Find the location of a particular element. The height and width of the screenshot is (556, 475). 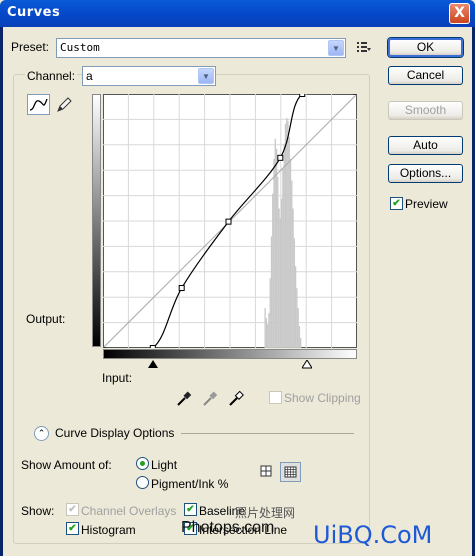

white-eyedropper-icon is located at coordinates (237, 398).